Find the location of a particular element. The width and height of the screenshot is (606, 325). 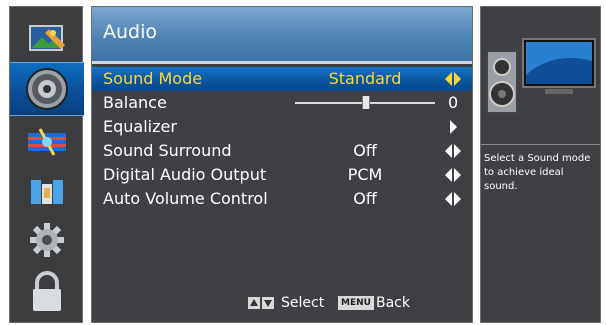

menu-item-value: Standard is located at coordinates (365, 78).